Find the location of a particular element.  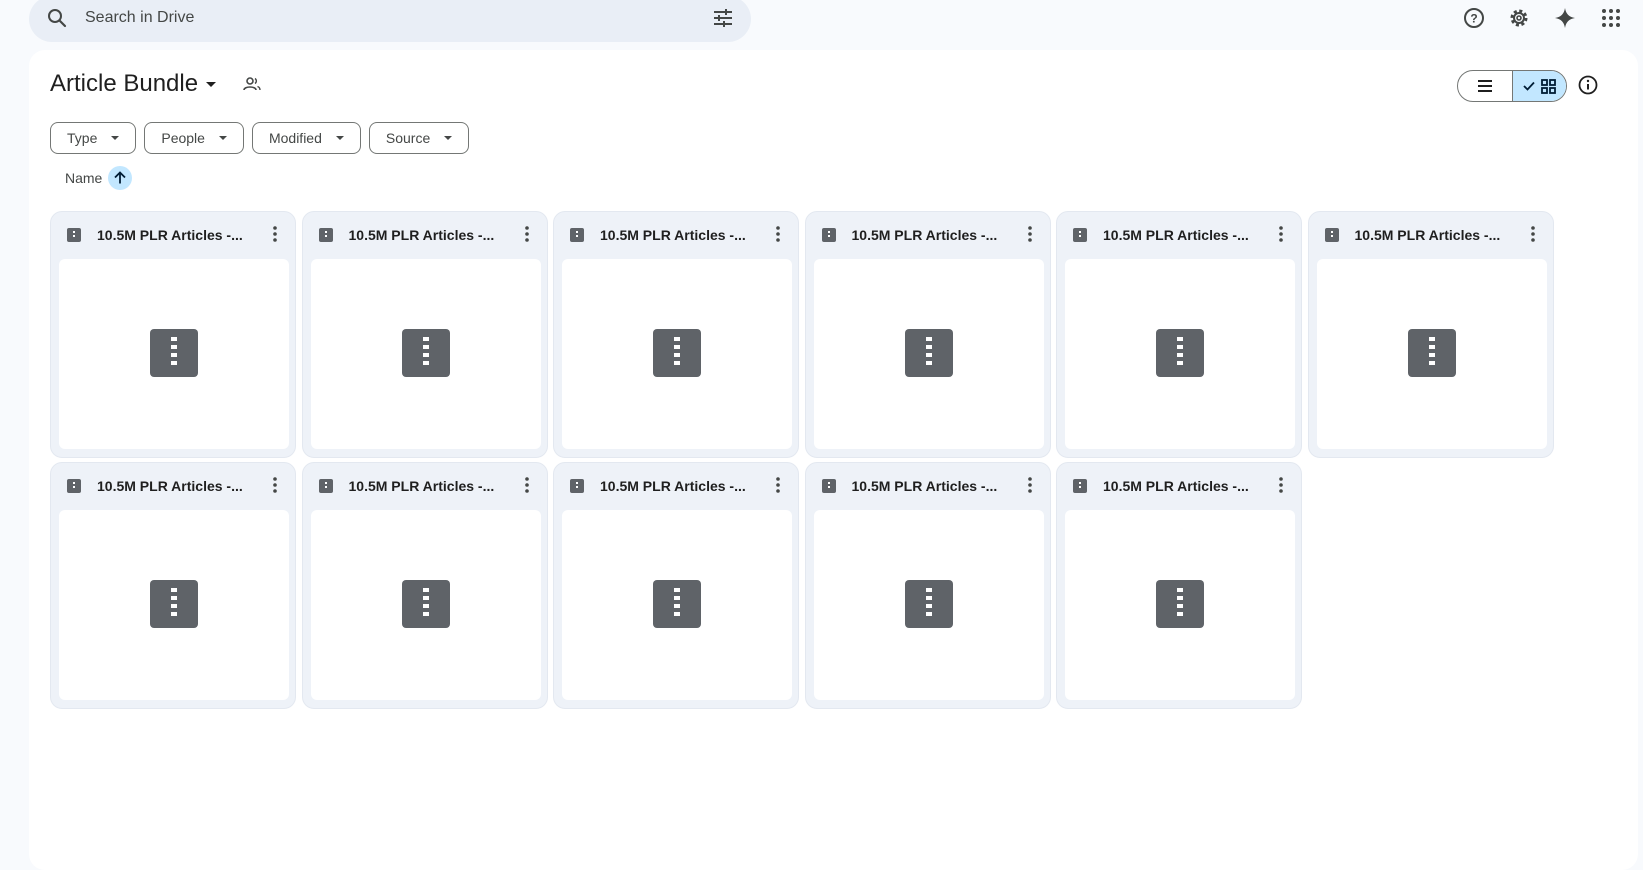

folder-title: Article Bundle is located at coordinates (124, 84).